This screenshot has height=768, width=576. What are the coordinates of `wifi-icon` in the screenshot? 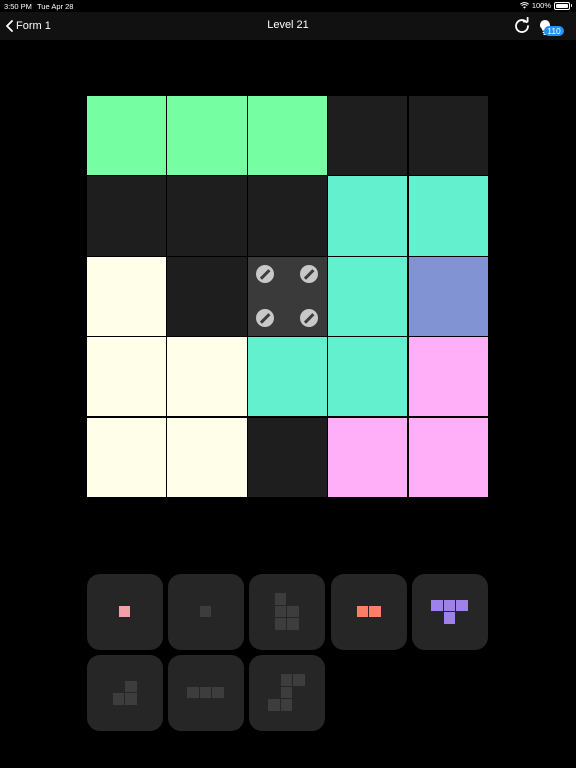 It's located at (524, 5).